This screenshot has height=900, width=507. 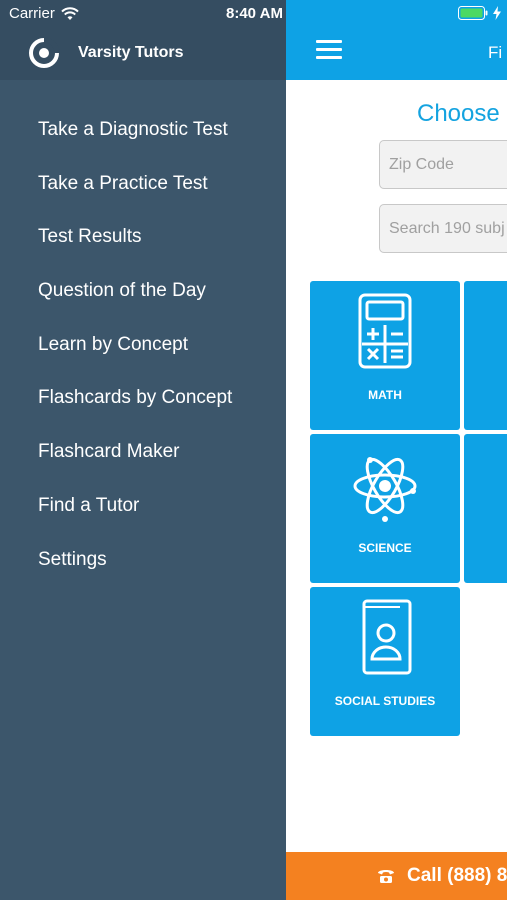 I want to click on varsity-tutors-logo-icon, so click(x=44, y=52).